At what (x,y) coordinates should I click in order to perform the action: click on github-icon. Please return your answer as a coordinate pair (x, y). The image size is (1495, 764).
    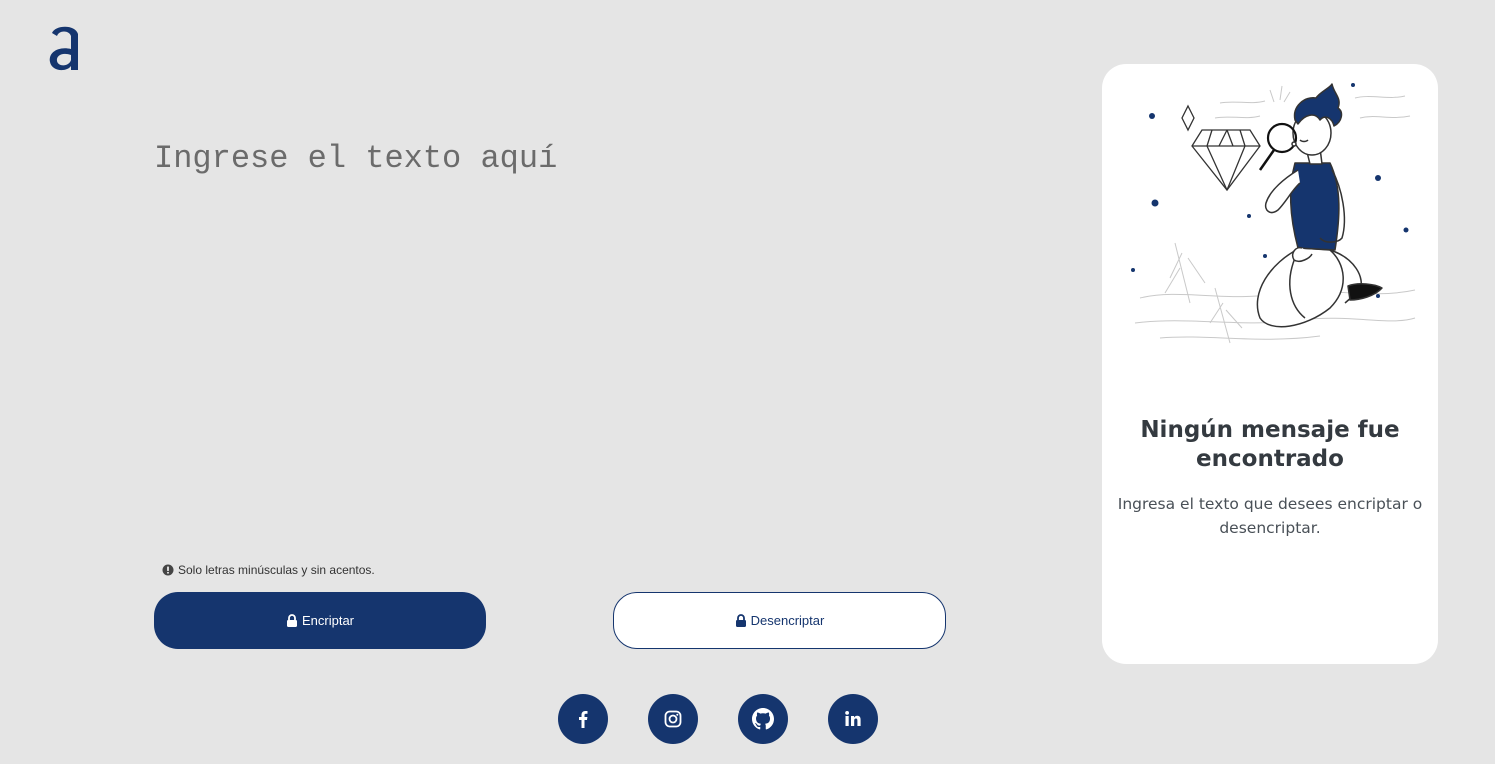
    Looking at the image, I should click on (763, 719).